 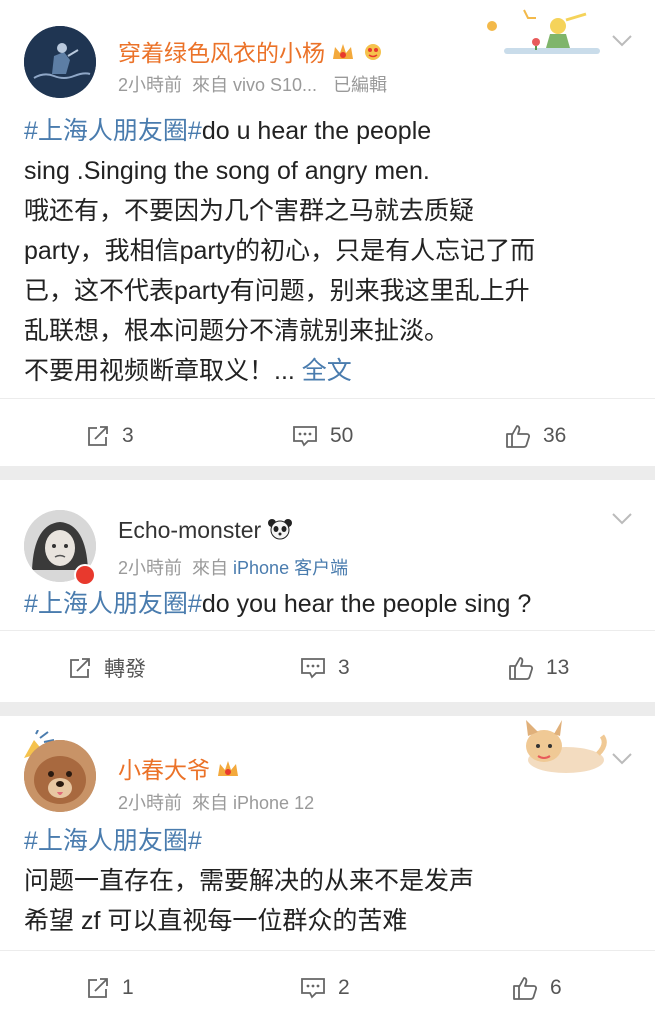 I want to click on username: Echo-monster, so click(x=205, y=531).